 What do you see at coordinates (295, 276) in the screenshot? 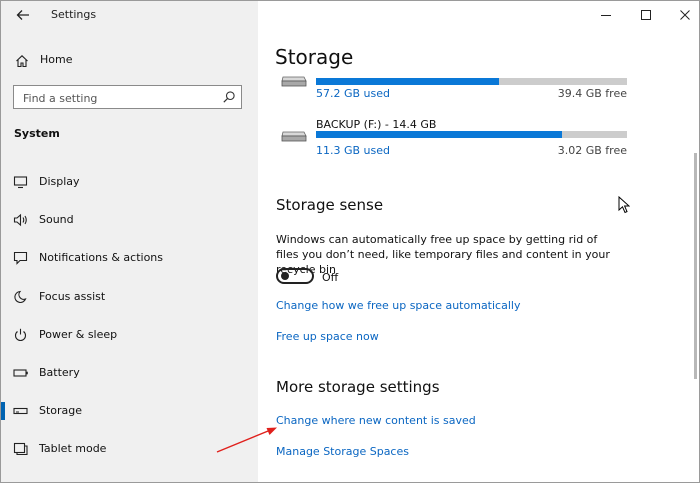
I see `storage-sense-toggle` at bounding box center [295, 276].